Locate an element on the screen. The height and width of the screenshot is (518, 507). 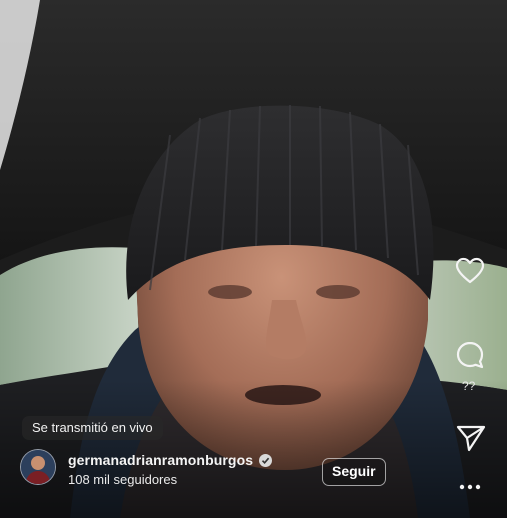
heart-icon is located at coordinates (470, 271).